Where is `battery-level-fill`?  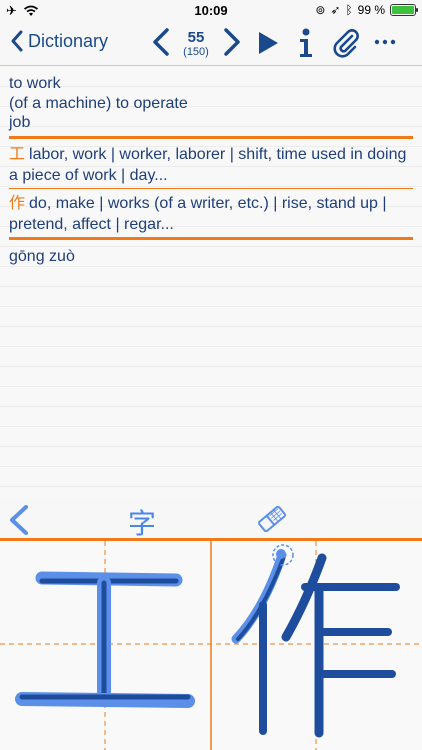
battery-level-fill is located at coordinates (403, 10).